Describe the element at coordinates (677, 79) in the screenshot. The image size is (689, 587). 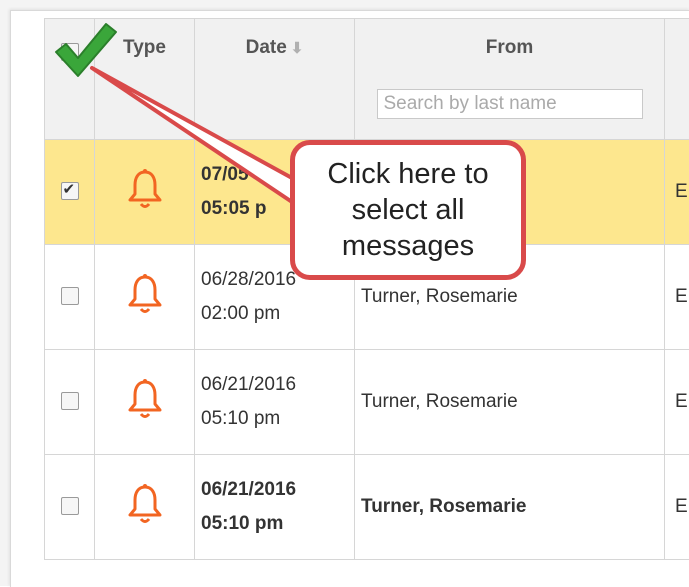
I see `next-column-header` at that location.